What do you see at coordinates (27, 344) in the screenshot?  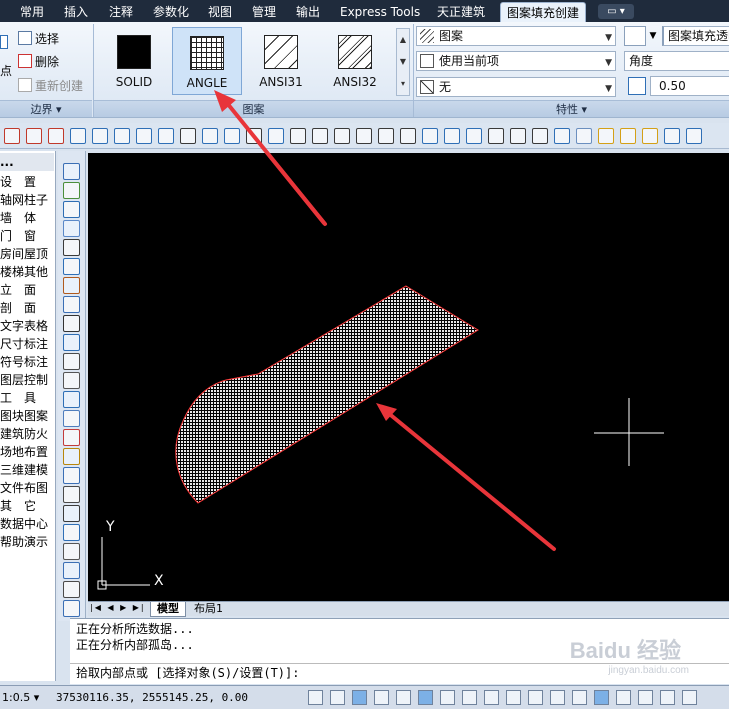 I see `palette-item: 尺寸标注` at bounding box center [27, 344].